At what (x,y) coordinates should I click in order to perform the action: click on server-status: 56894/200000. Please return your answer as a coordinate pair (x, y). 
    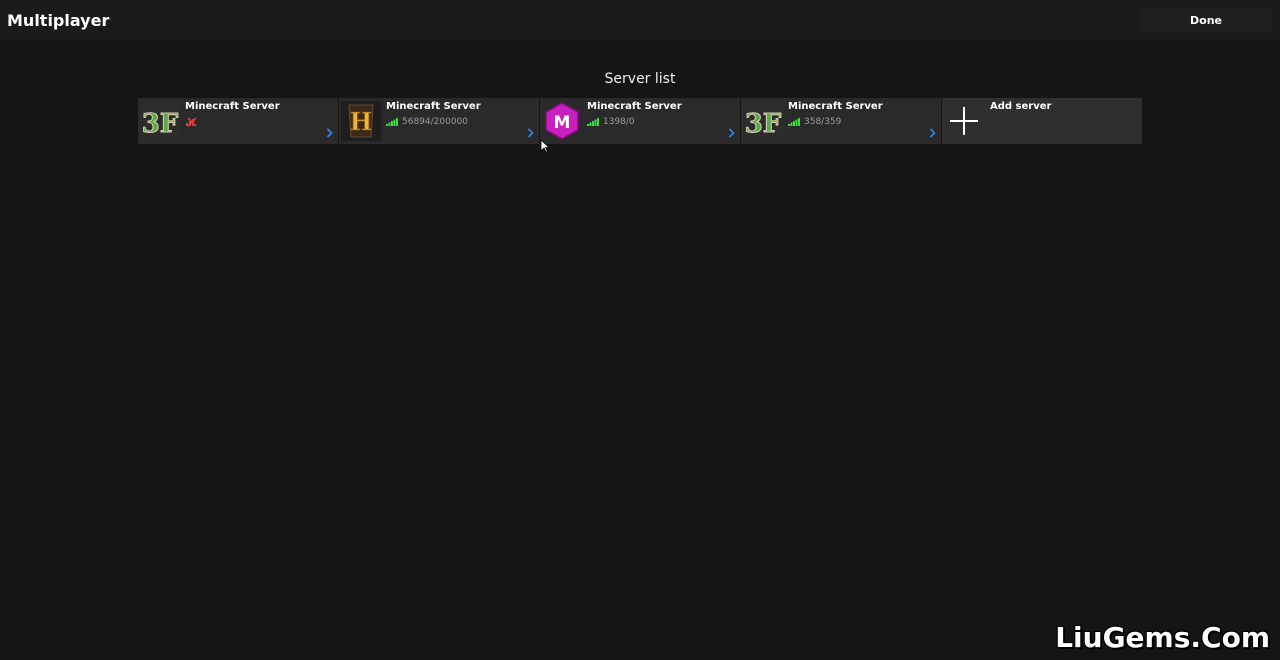
    Looking at the image, I should click on (427, 122).